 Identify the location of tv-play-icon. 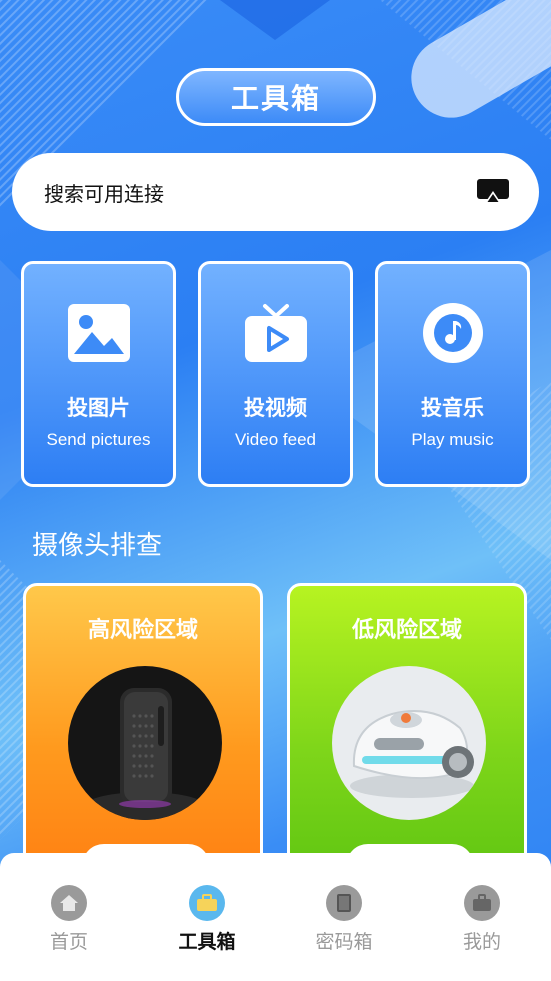
(275, 333).